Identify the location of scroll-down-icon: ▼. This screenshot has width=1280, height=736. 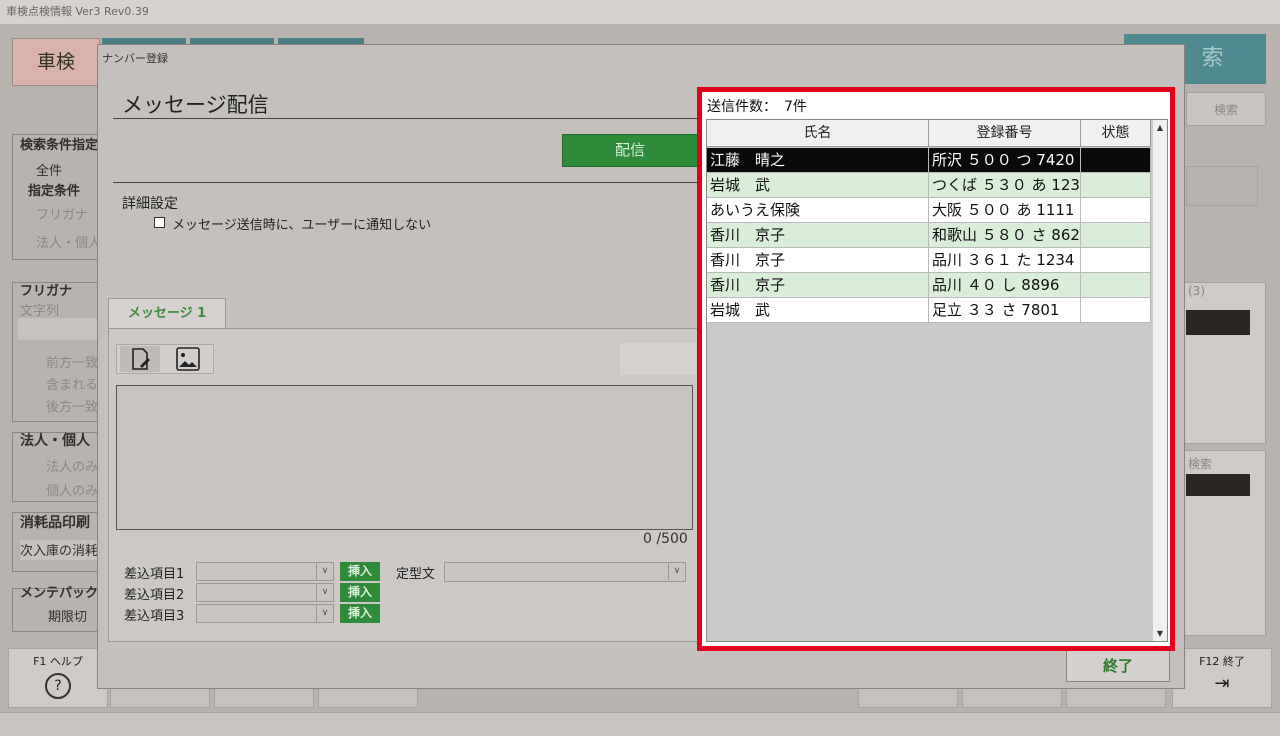
(1160, 633).